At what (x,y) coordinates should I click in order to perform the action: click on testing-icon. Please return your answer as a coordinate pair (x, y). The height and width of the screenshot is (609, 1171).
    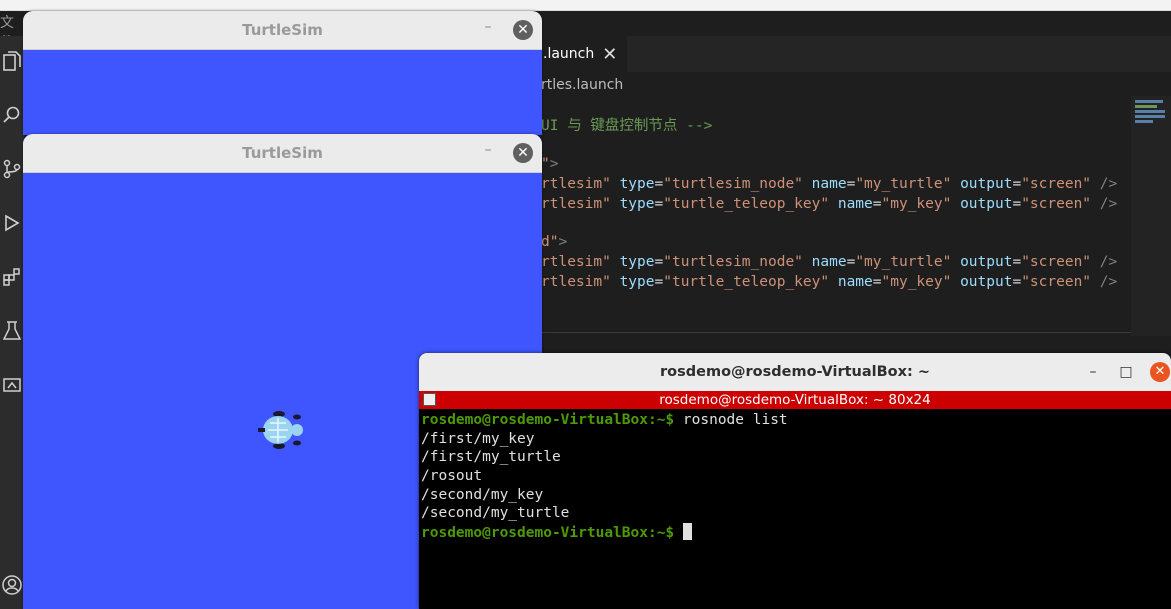
    Looking at the image, I should click on (12, 331).